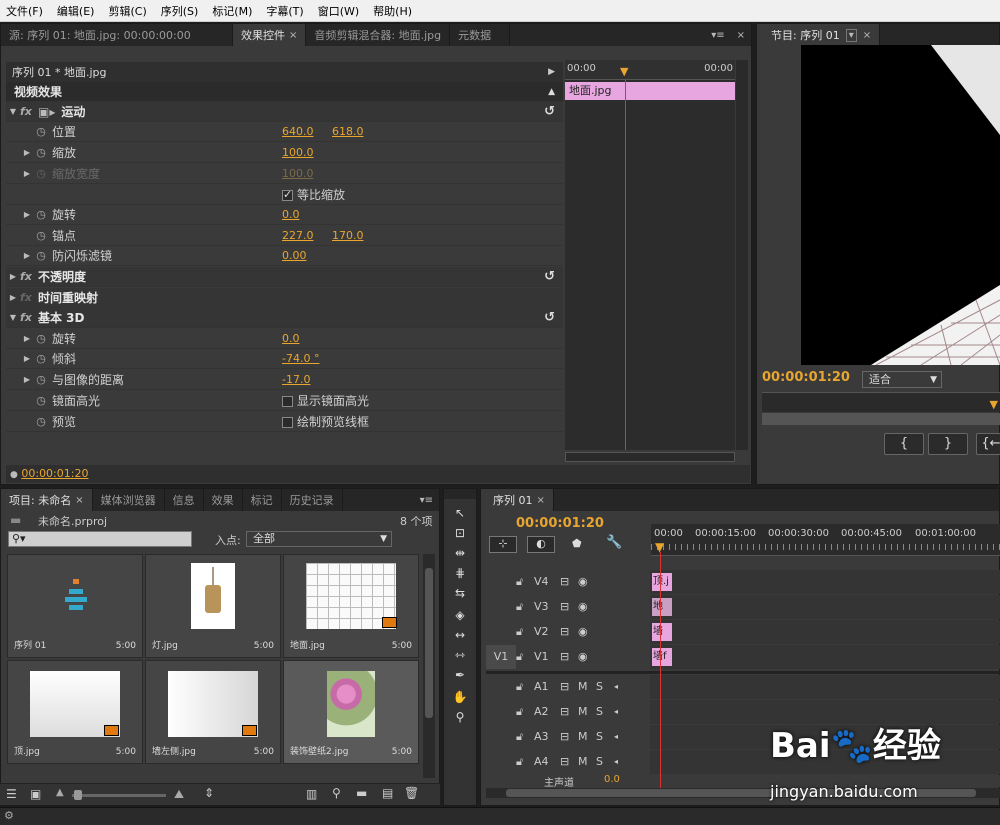 Image resolution: width=1000 pixels, height=825 pixels. What do you see at coordinates (560, 523) in the screenshot?
I see `timeline-timecode: 00:00:01:20` at bounding box center [560, 523].